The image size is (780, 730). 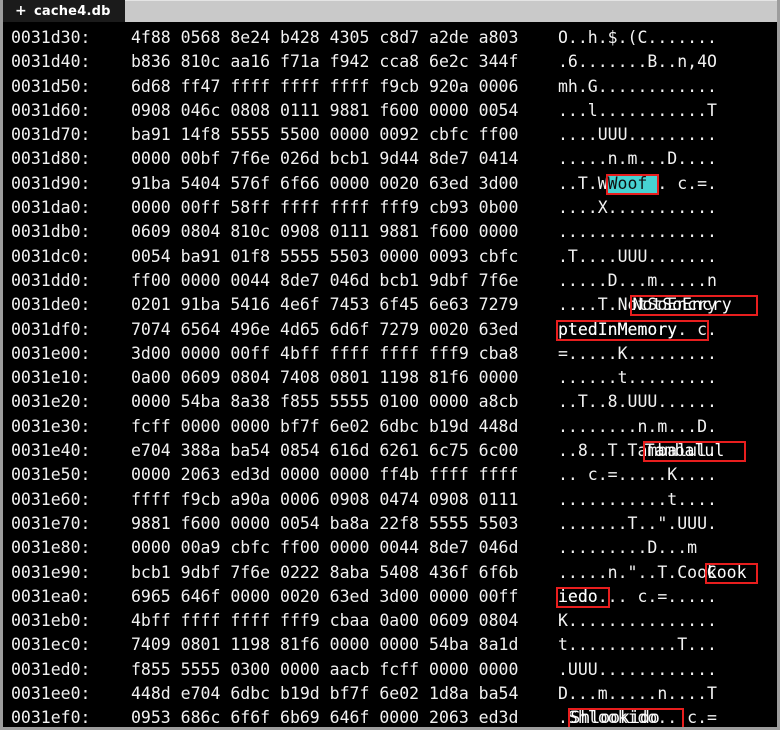 I want to click on row-offset: 0031df0:, so click(x=51, y=329).